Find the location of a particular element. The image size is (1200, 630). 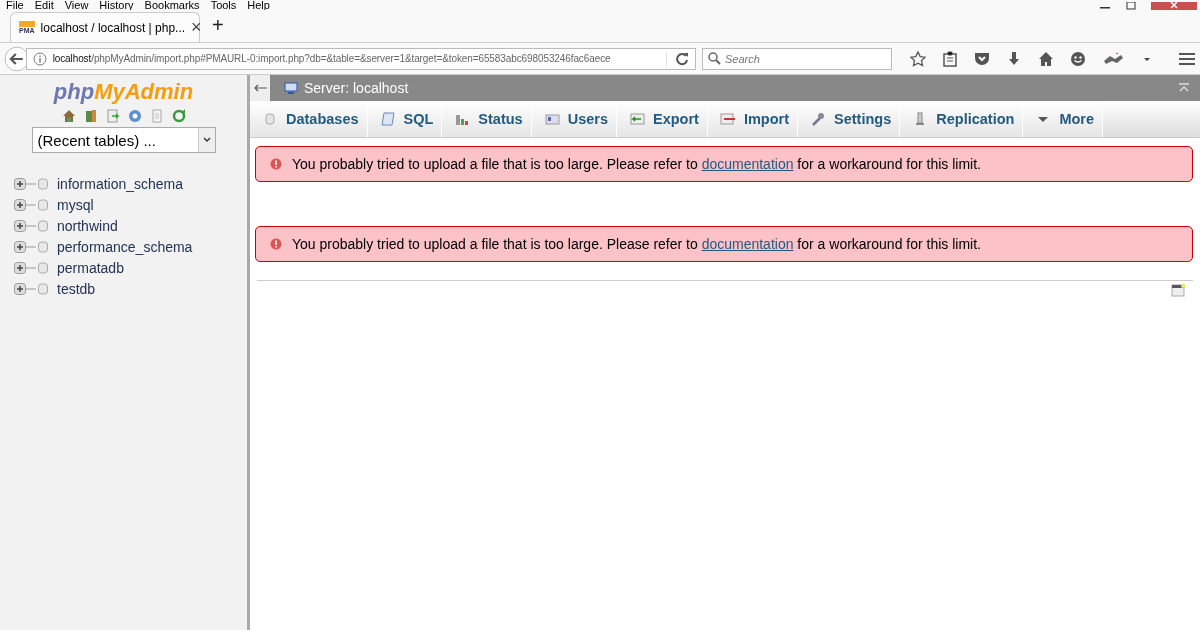

menu-tab: More is located at coordinates (1063, 119).